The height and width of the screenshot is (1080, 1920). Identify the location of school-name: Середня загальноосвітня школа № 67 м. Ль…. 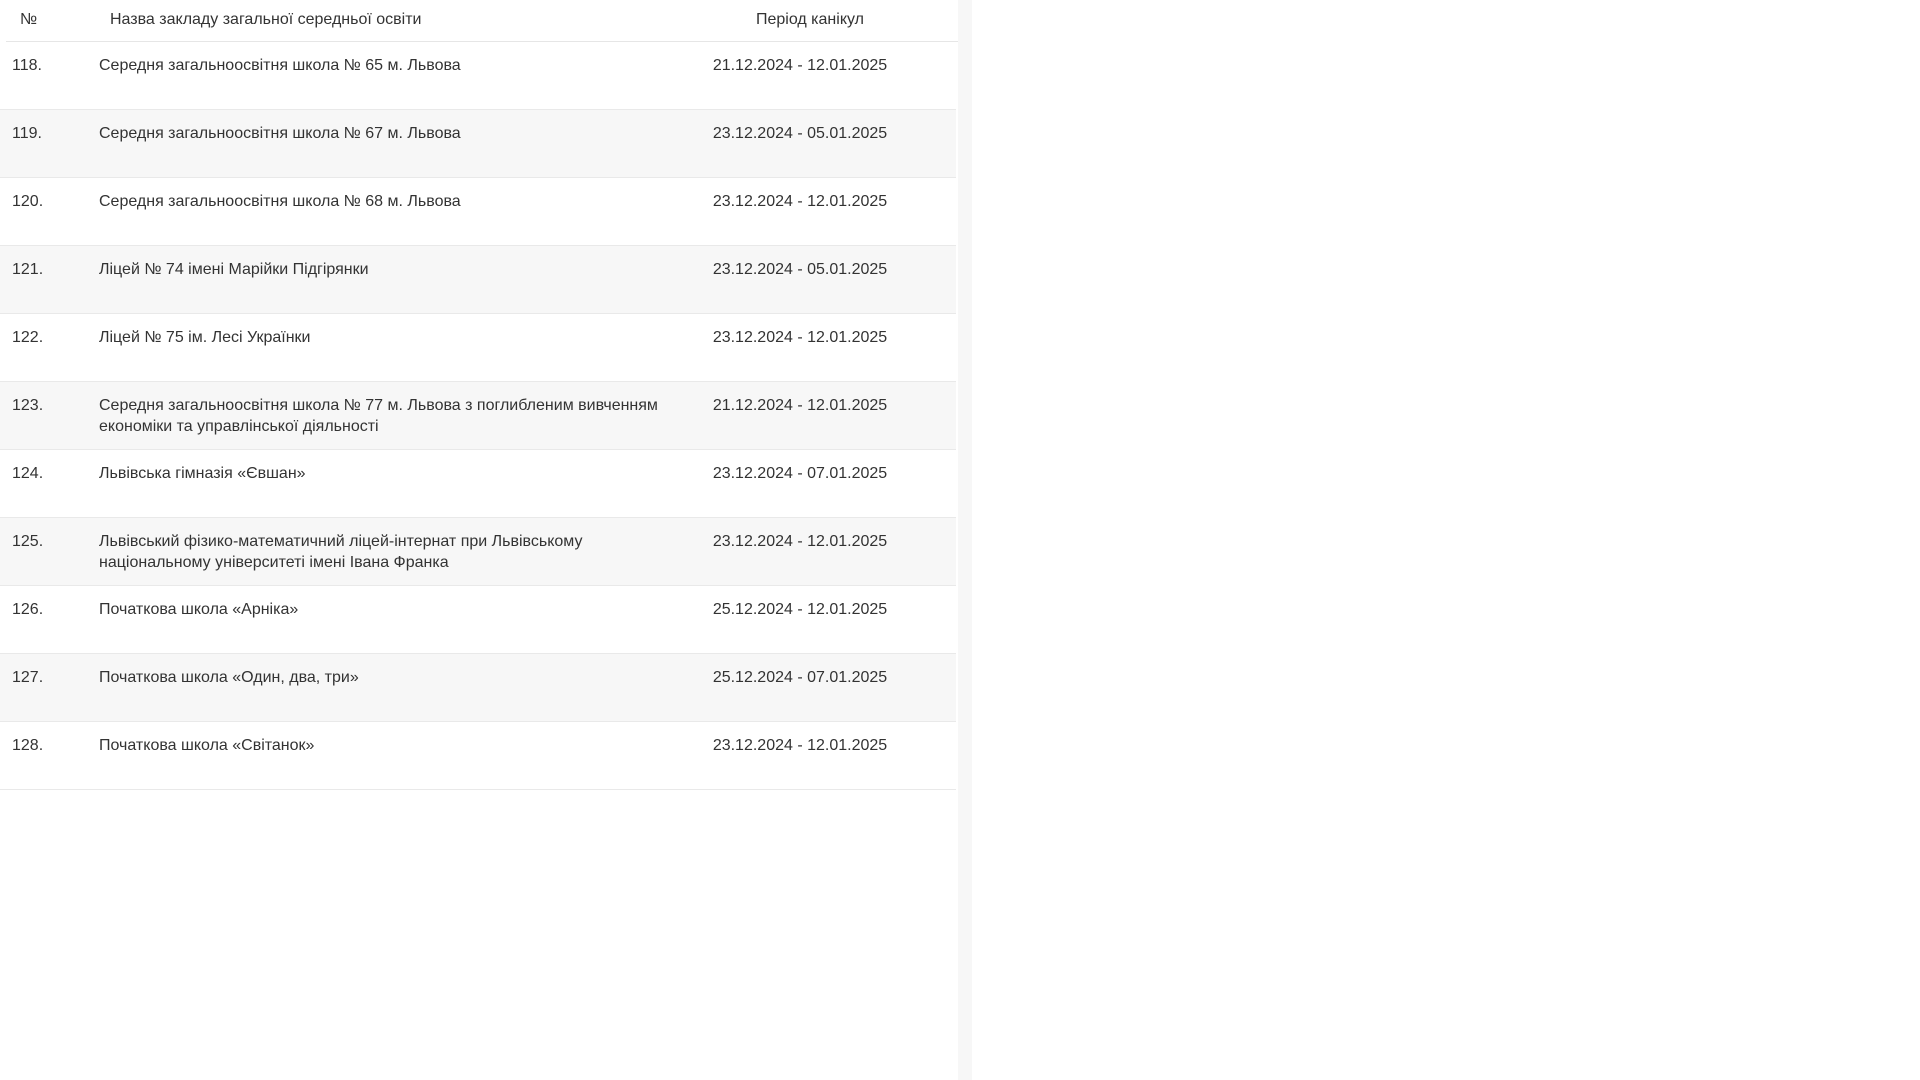
(280, 133).